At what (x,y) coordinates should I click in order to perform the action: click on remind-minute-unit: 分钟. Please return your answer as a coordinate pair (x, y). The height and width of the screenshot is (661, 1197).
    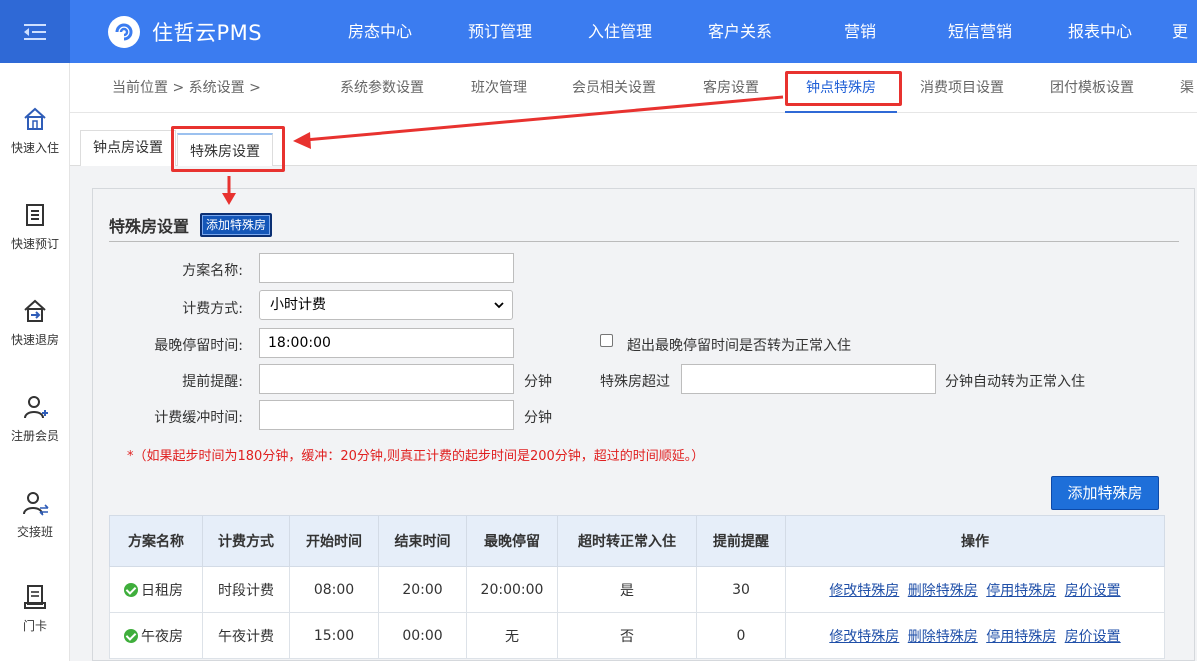
    Looking at the image, I should click on (538, 382).